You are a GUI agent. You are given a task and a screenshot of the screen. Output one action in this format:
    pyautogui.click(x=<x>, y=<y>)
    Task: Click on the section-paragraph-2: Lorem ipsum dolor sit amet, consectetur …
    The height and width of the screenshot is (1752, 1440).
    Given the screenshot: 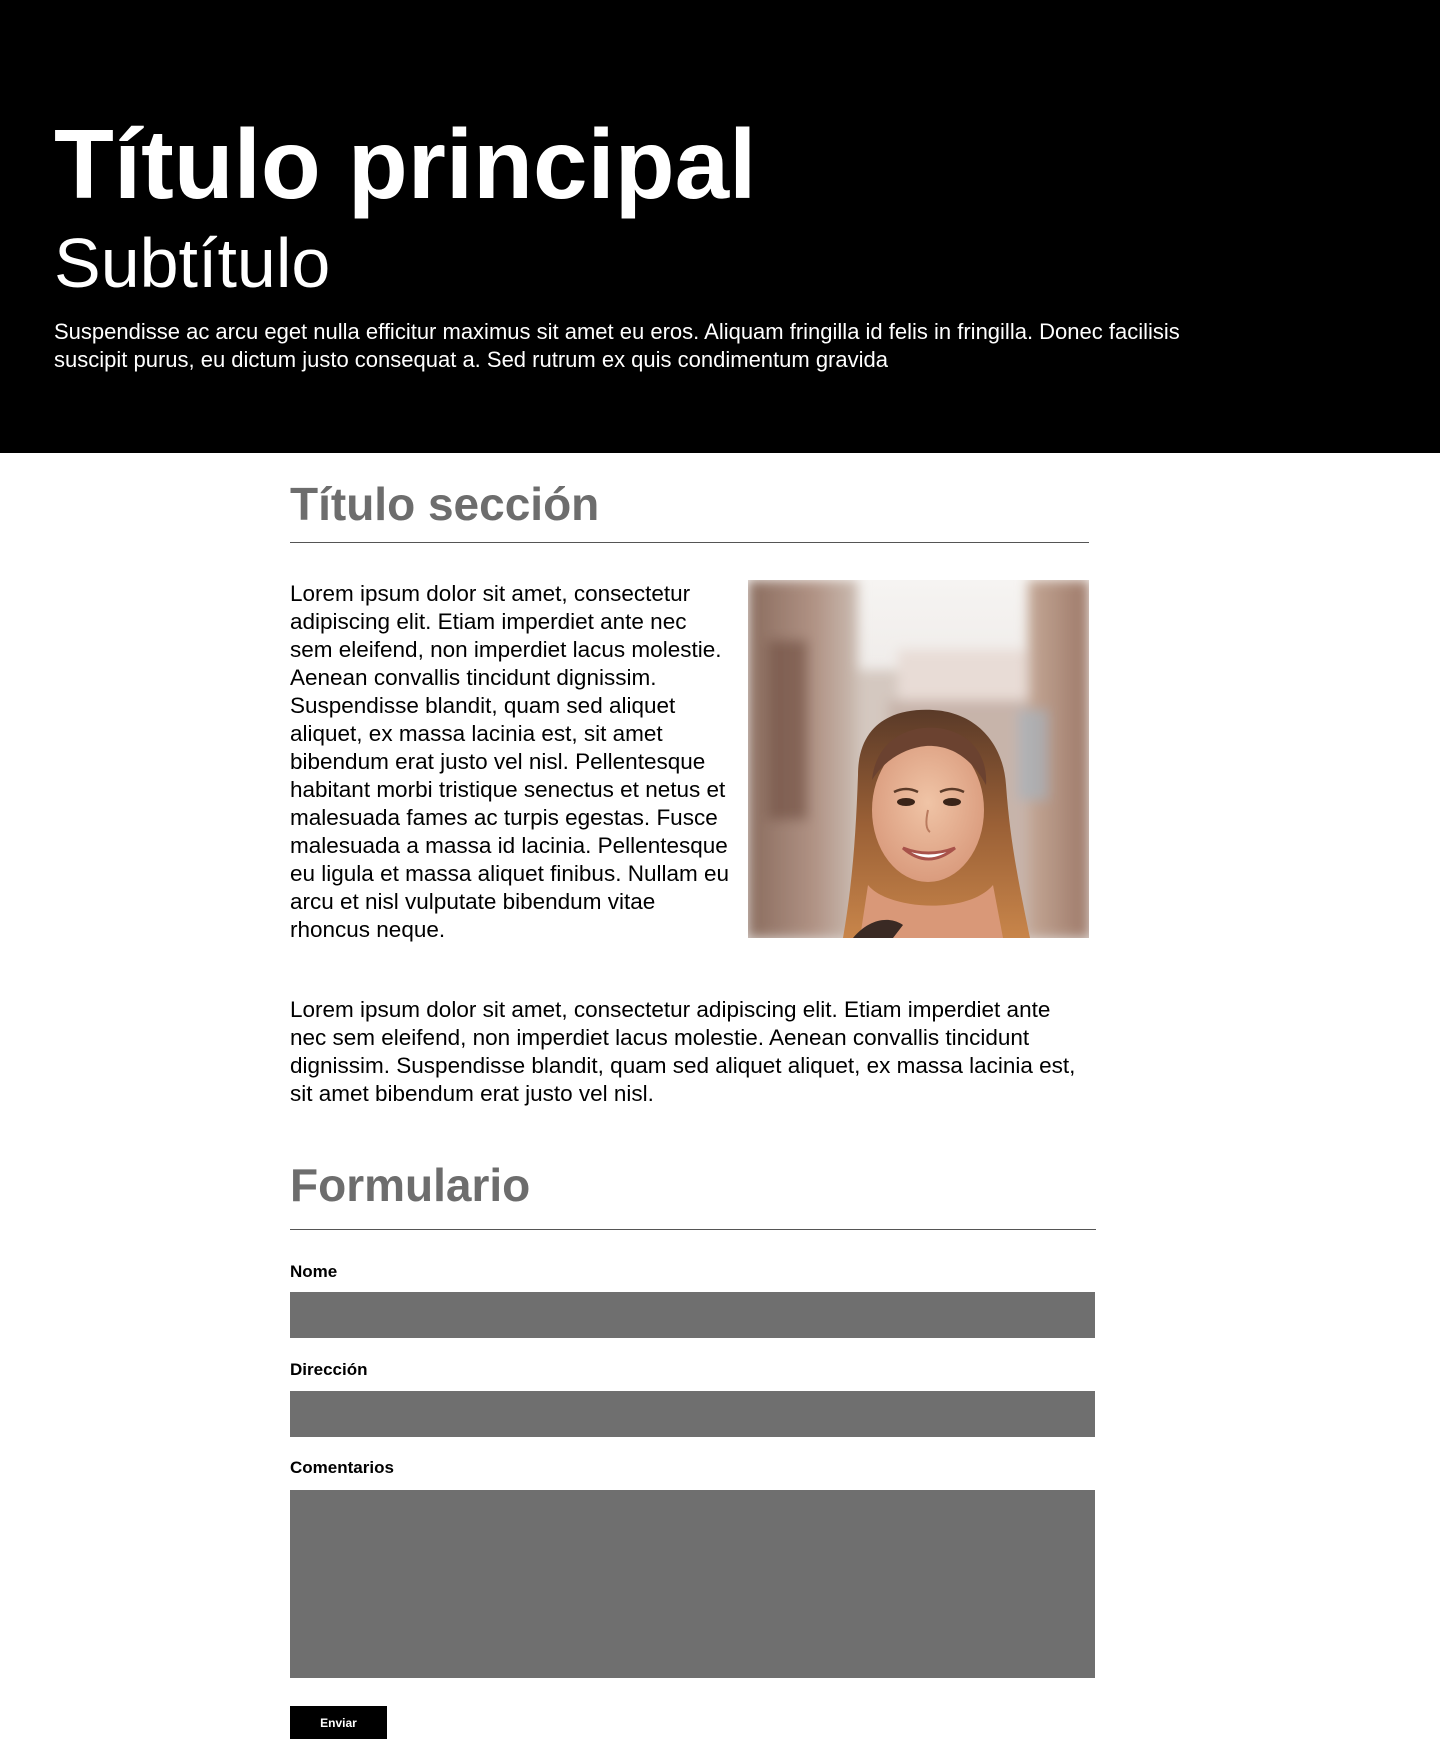 What is the action you would take?
    pyautogui.click(x=683, y=1051)
    